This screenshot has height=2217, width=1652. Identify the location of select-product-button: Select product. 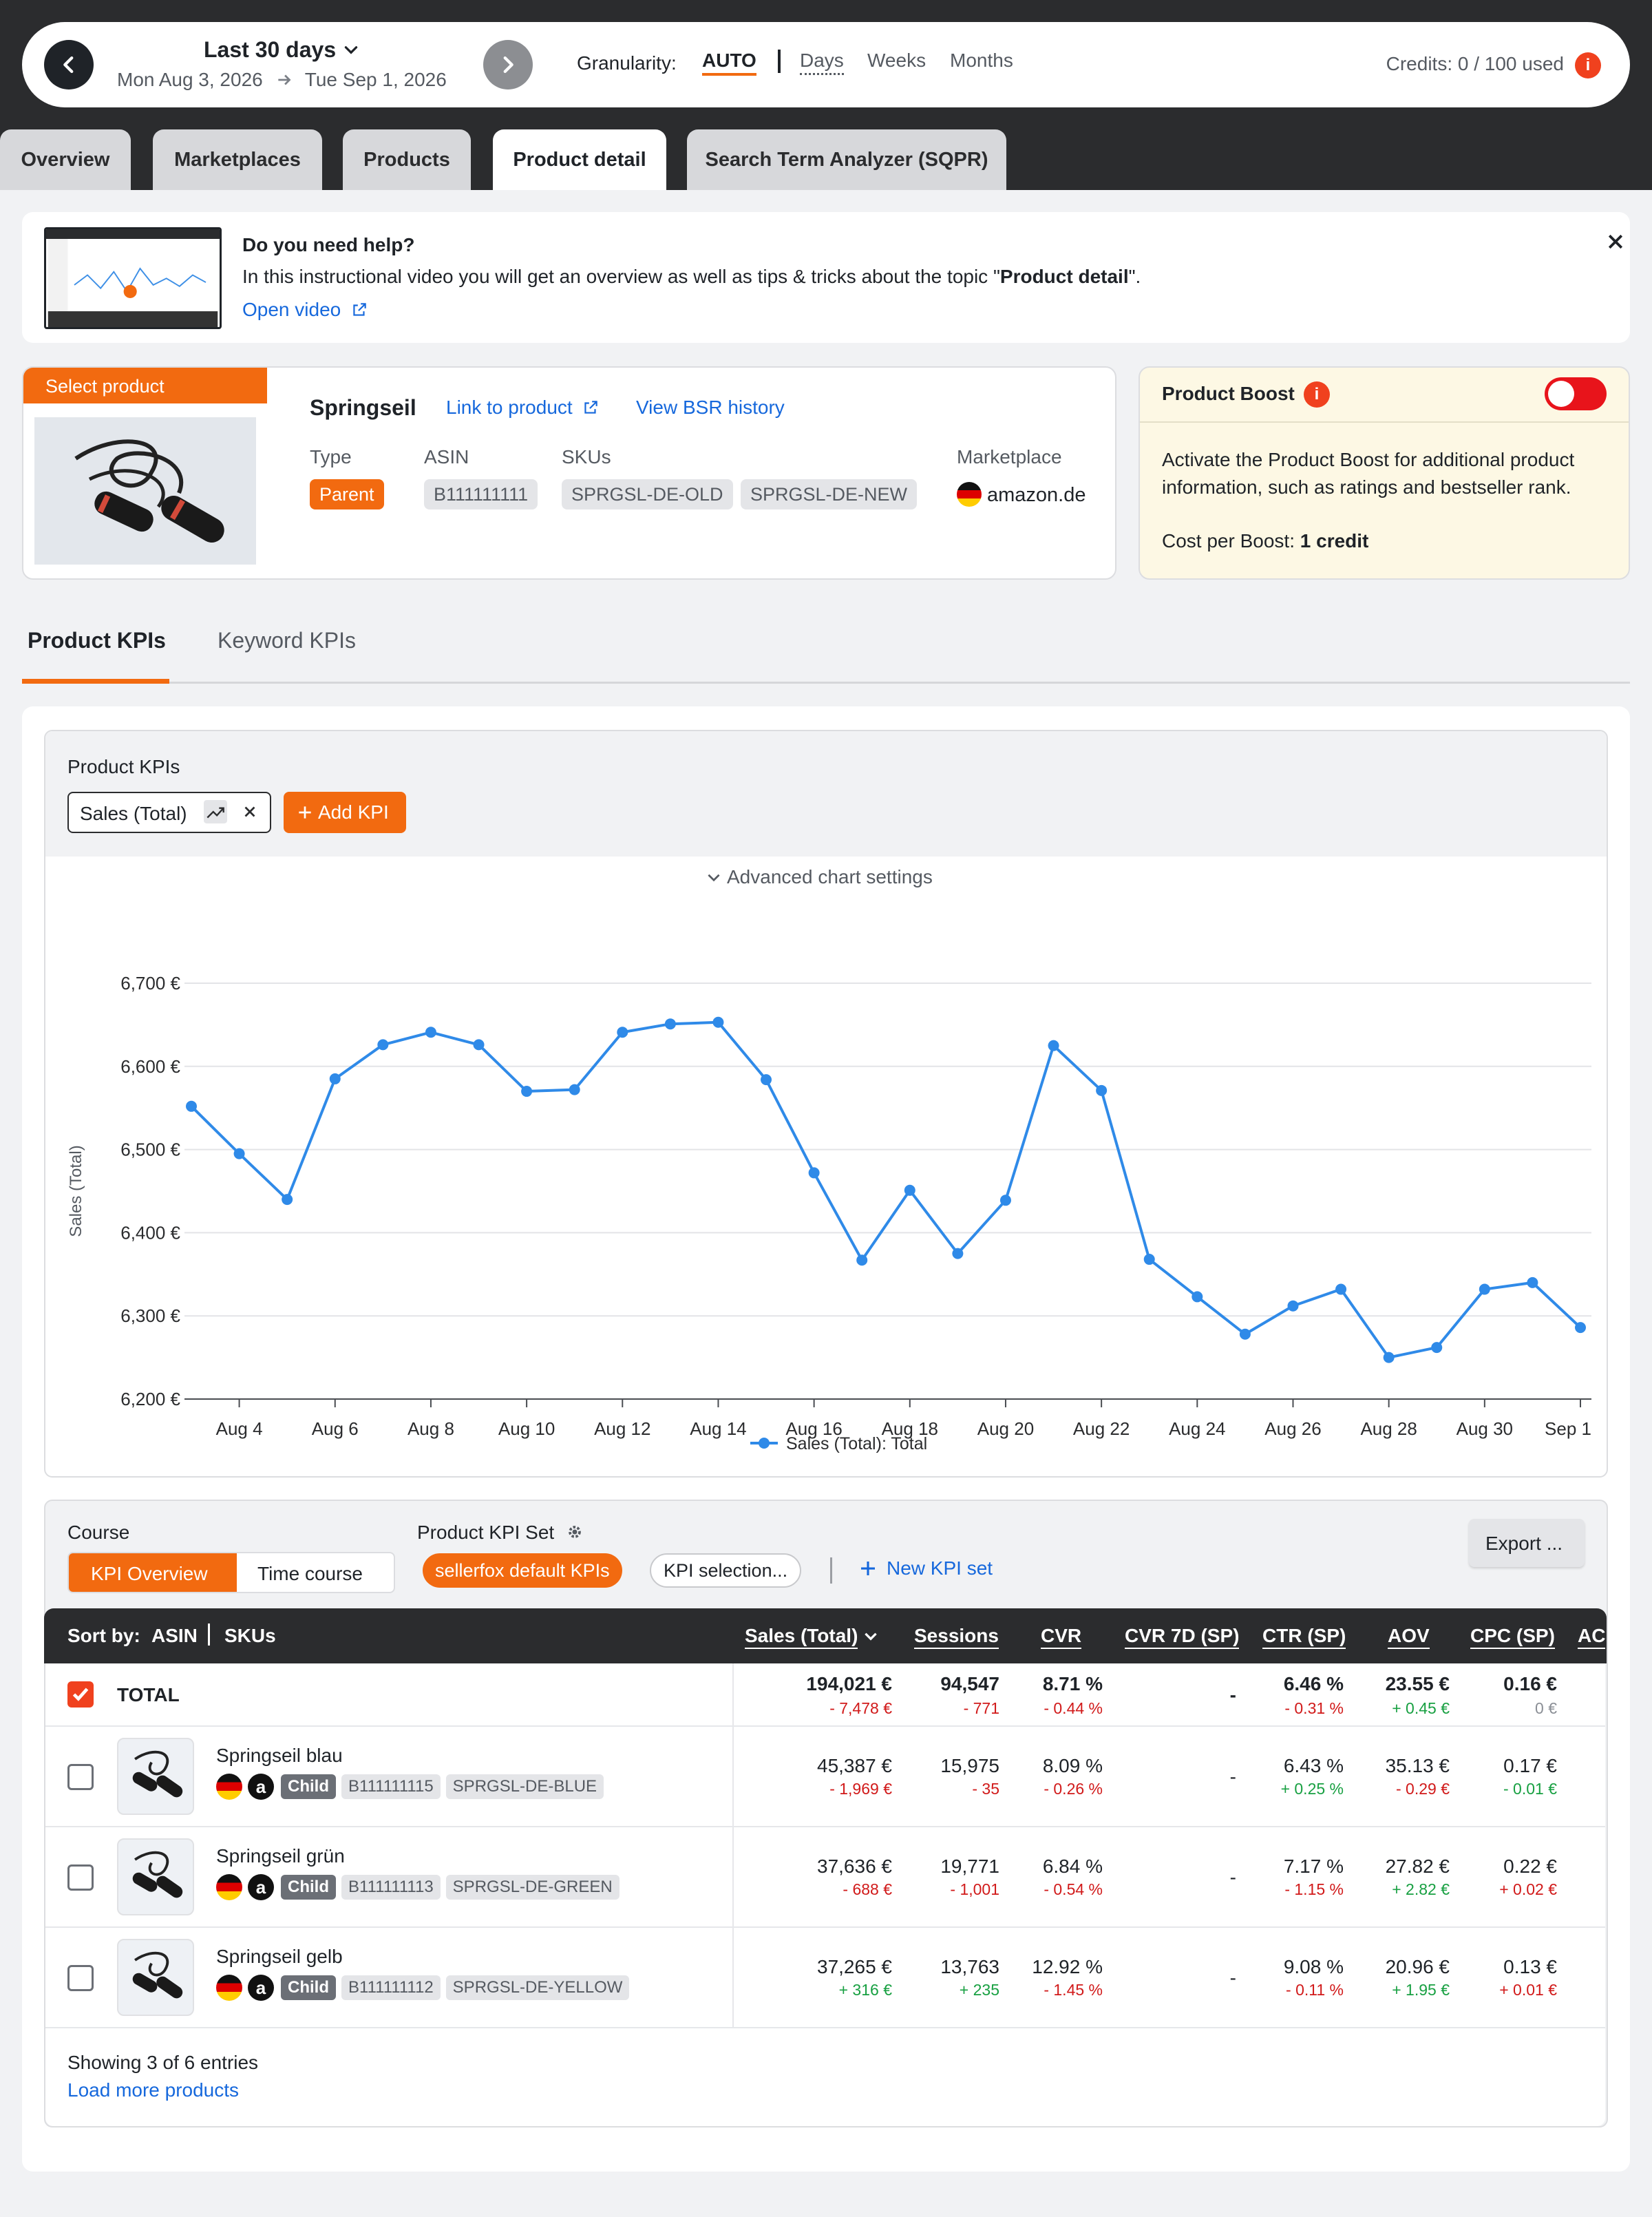
(145, 385).